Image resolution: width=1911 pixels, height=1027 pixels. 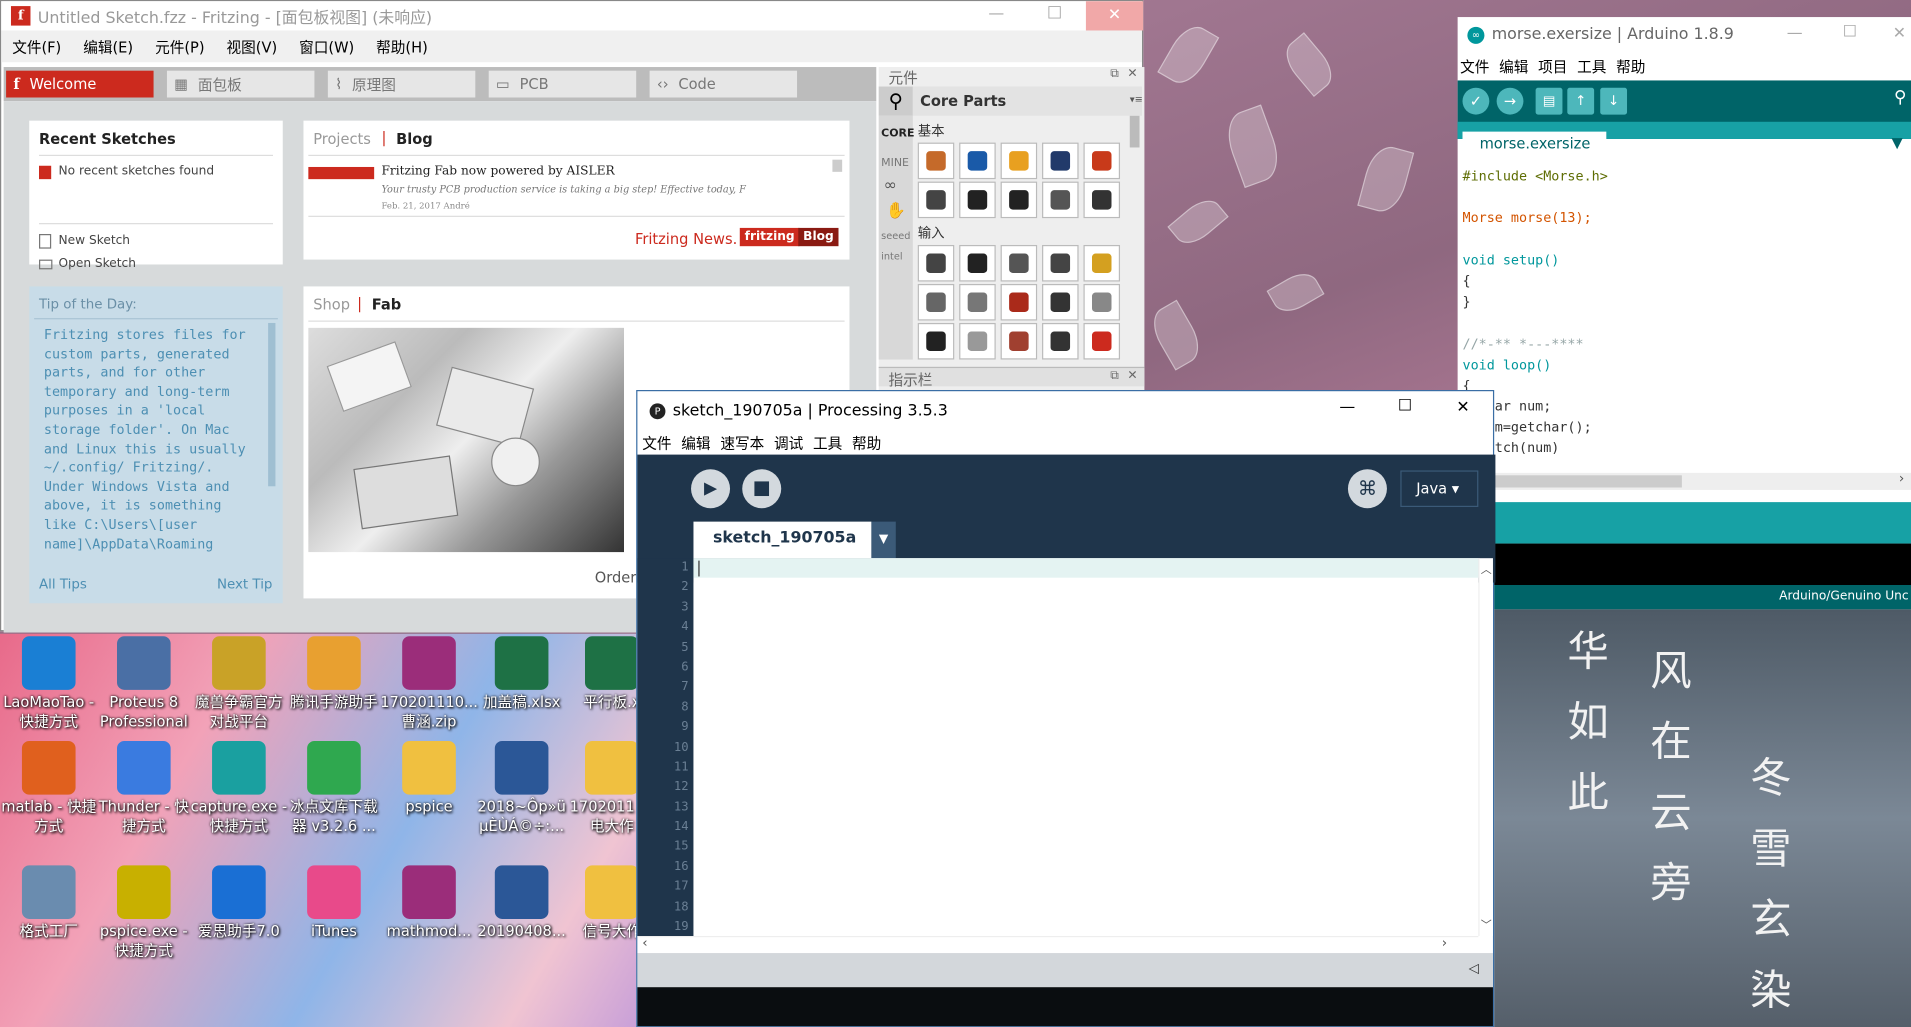 What do you see at coordinates (401, 84) in the screenshot?
I see `tab-schematic: ⌇ 原理图` at bounding box center [401, 84].